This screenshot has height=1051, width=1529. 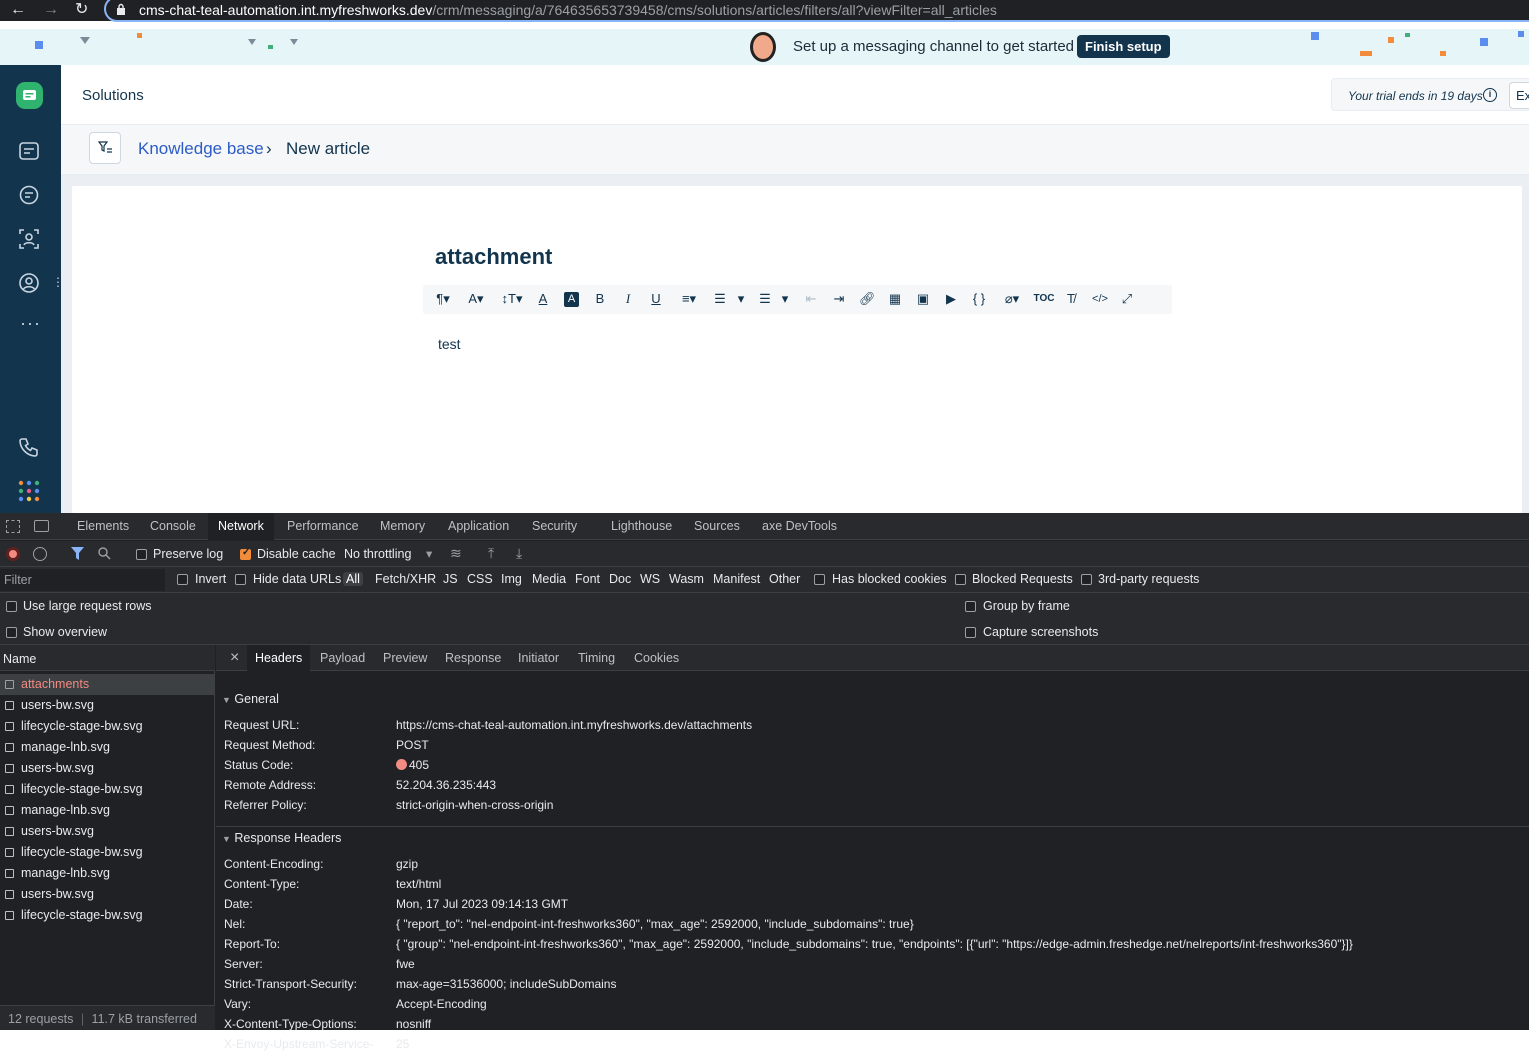 I want to click on attachment-icon: ⌀▾, so click(x=1012, y=299).